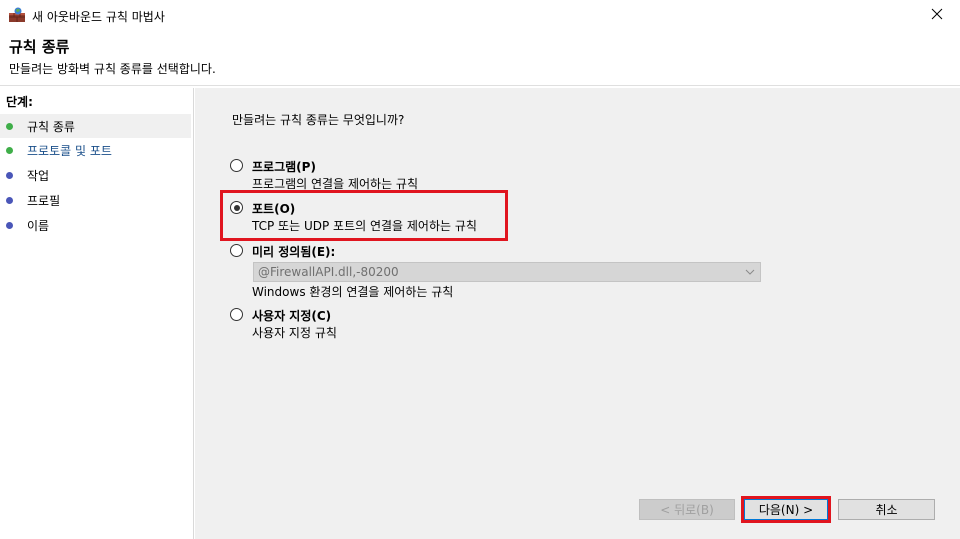 This screenshot has width=960, height=539. I want to click on chevron-down-icon, so click(750, 272).